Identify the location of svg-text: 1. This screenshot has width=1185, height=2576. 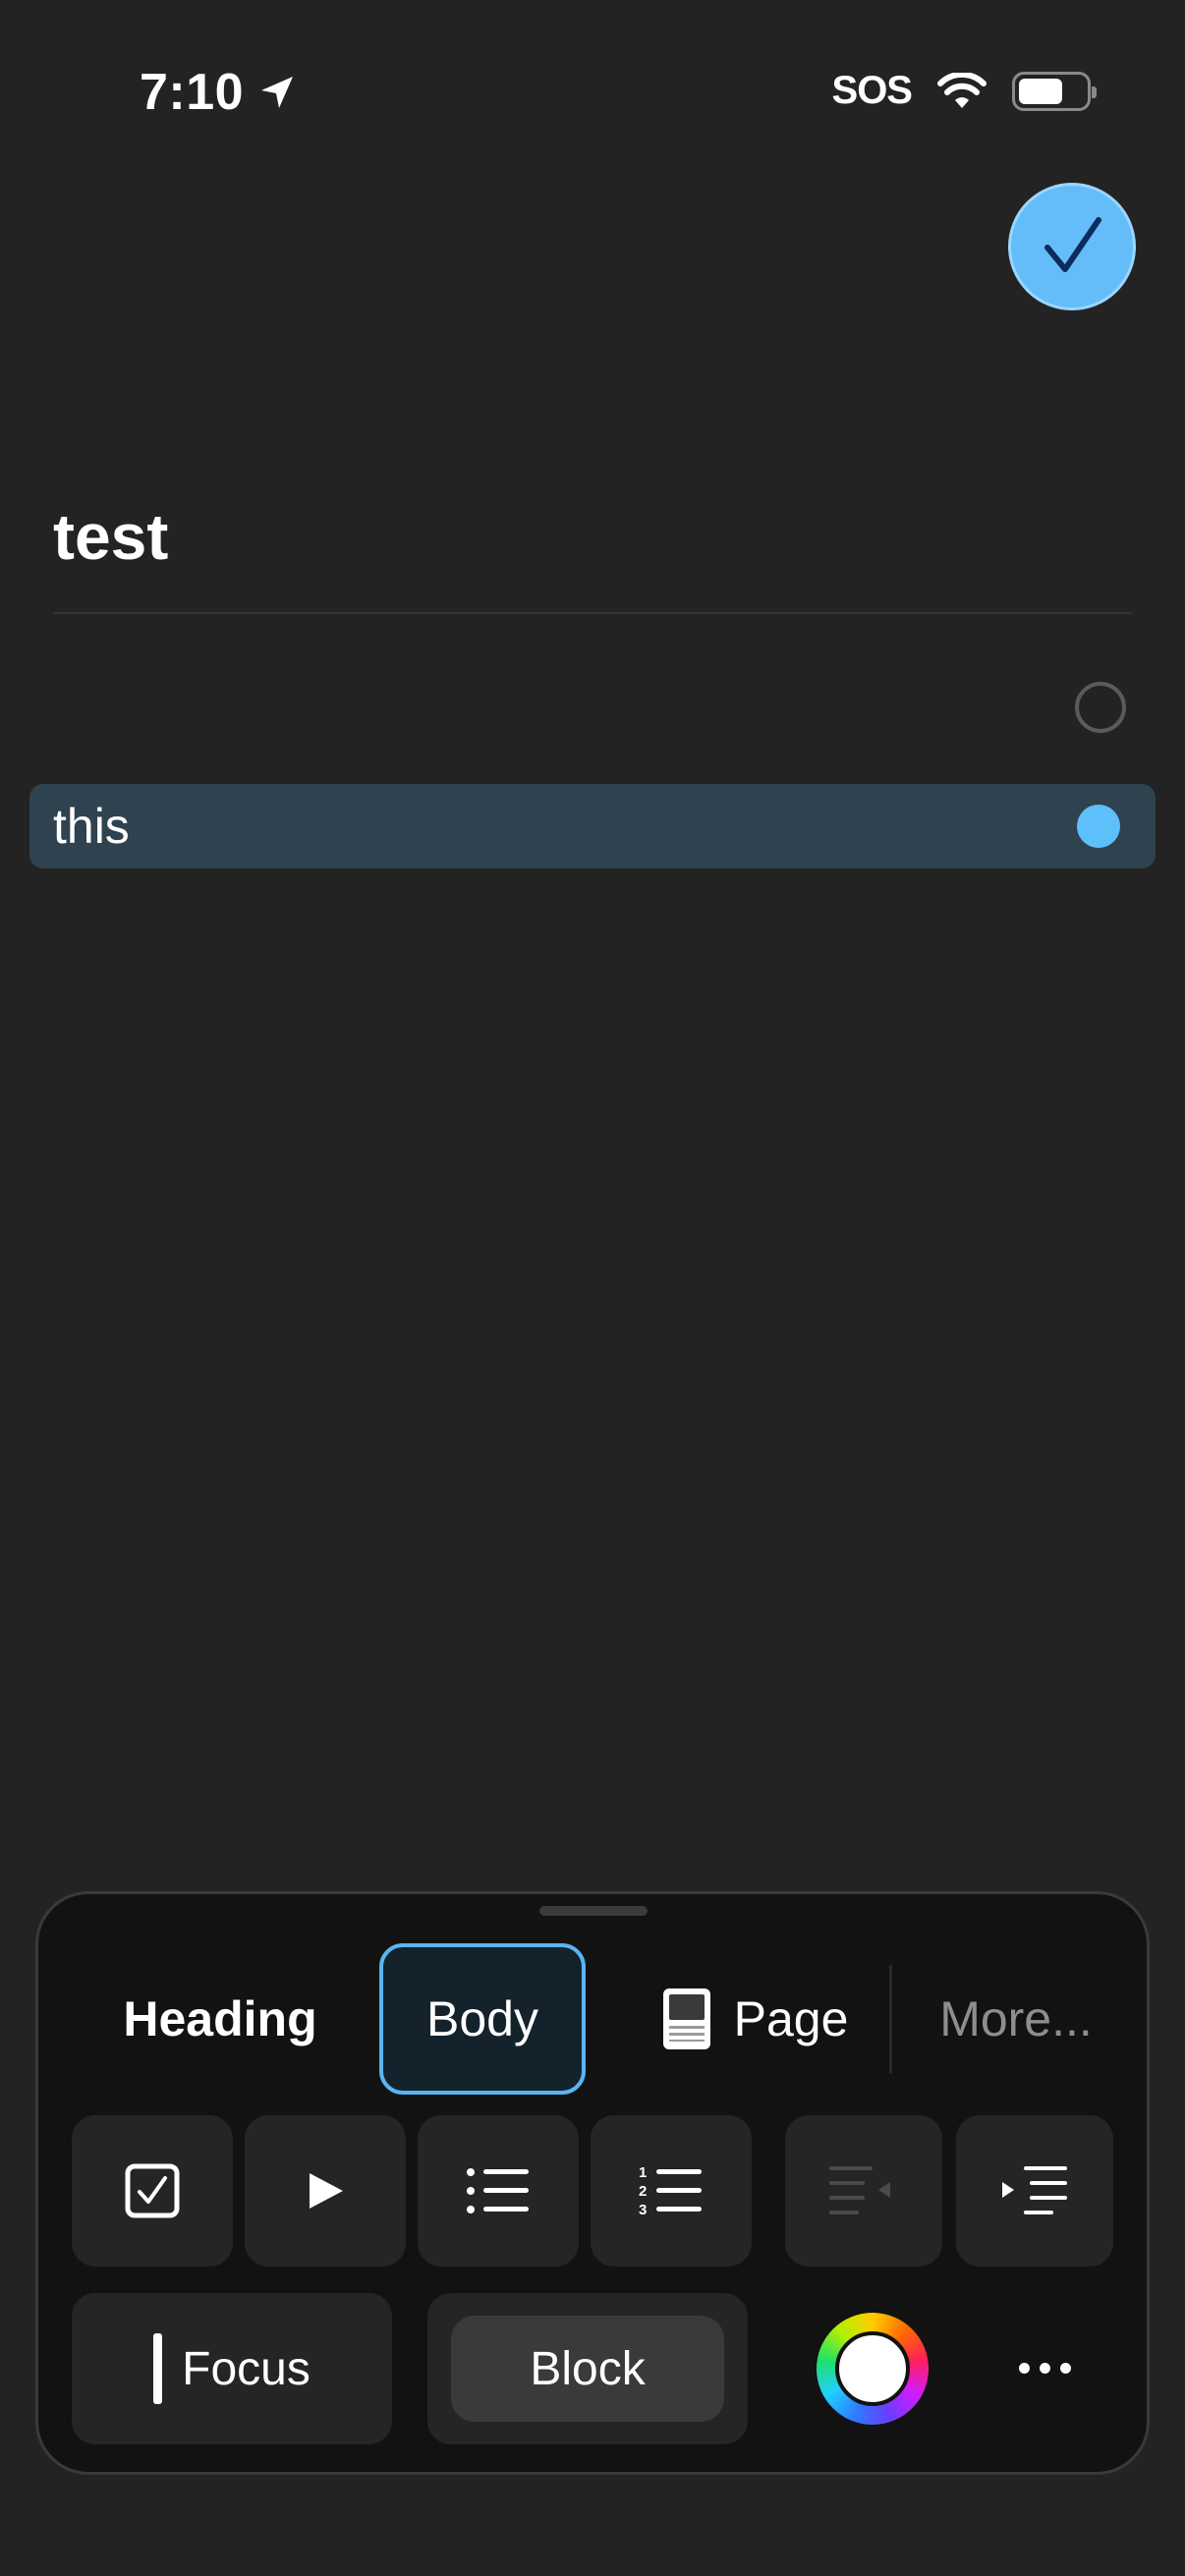
(643, 2172).